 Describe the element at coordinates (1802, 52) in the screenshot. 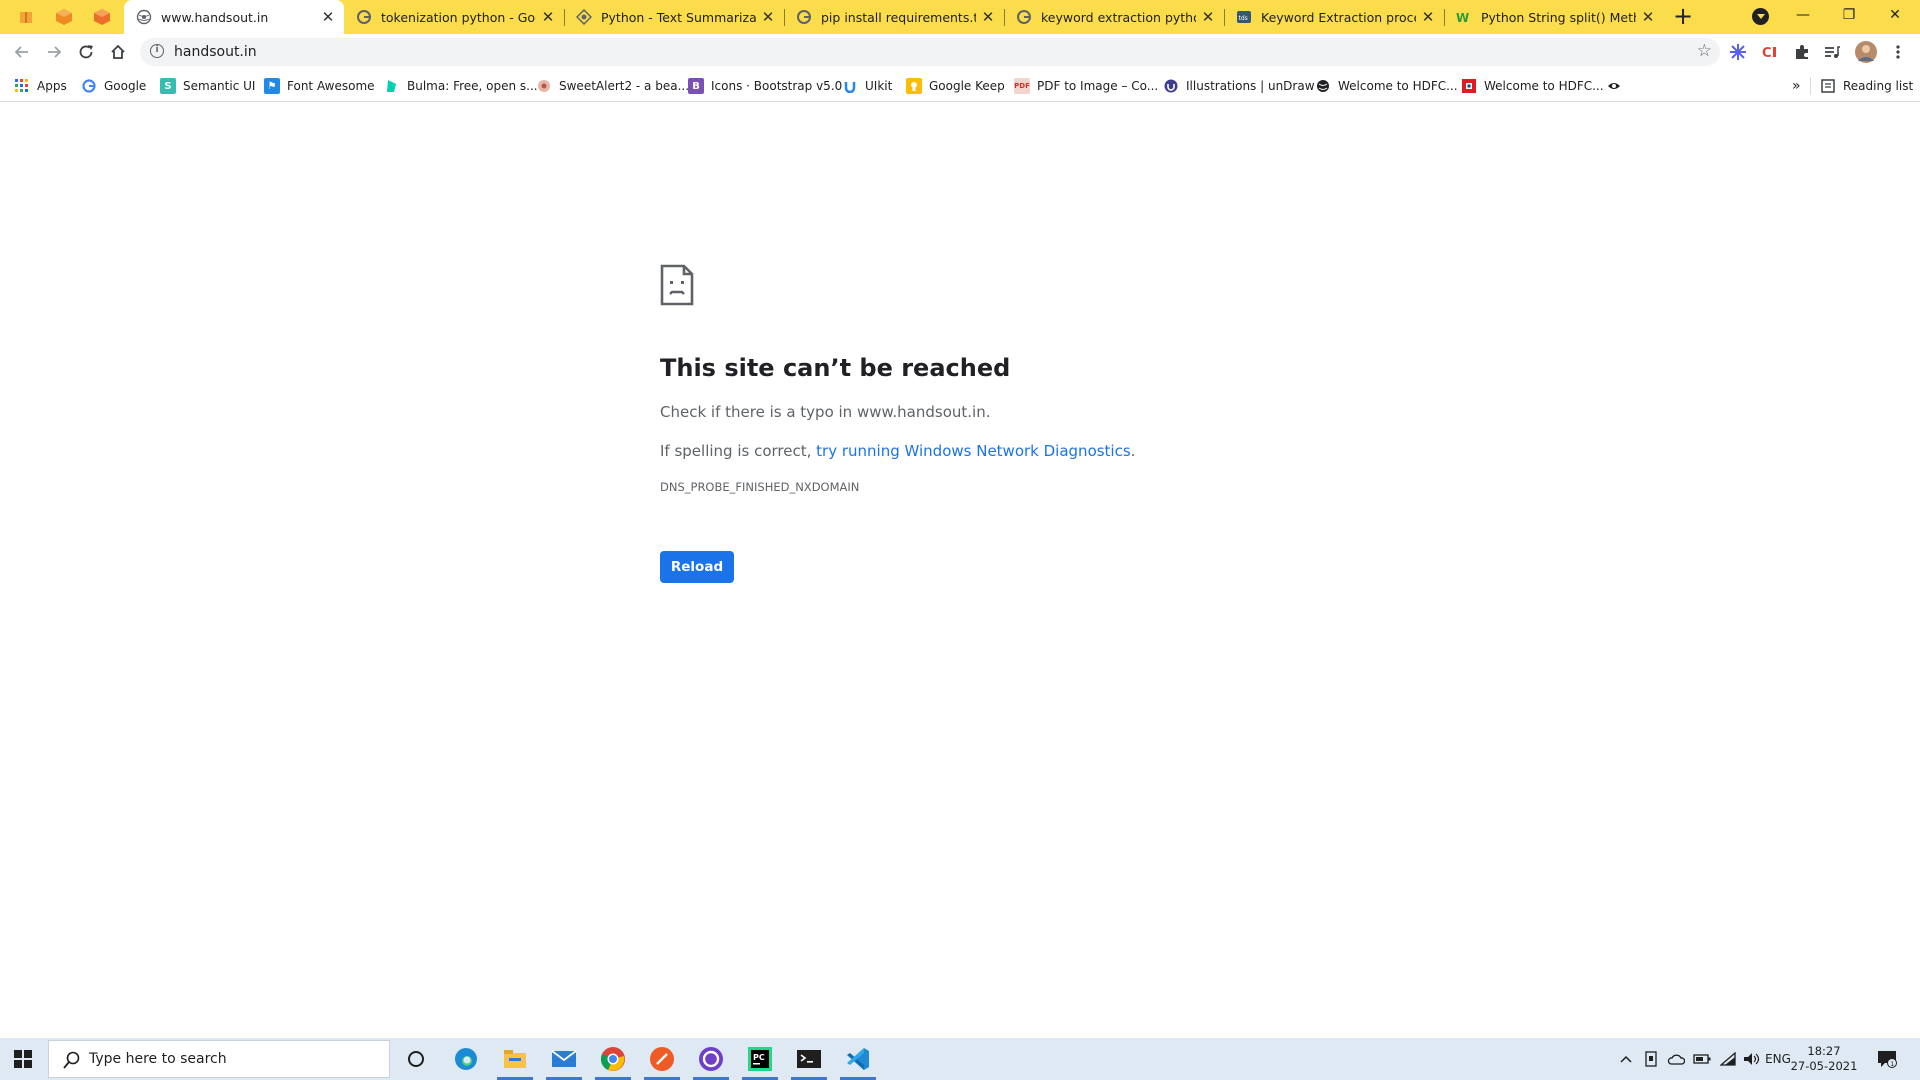

I see `extensions-puzzle-icon` at that location.